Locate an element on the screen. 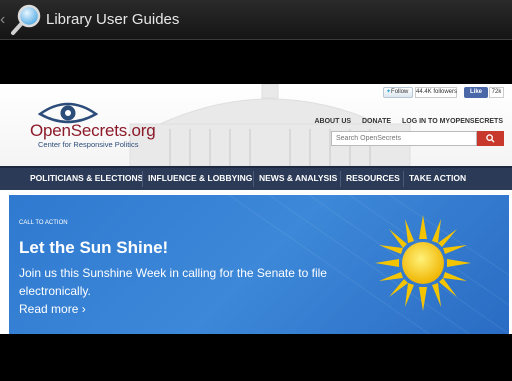  nav-politicians-elections: POLITICIANS & ELECTIONS is located at coordinates (86, 178).